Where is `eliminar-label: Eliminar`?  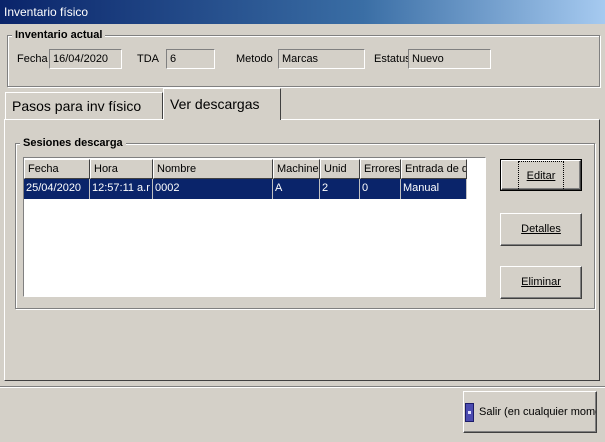
eliminar-label: Eliminar is located at coordinates (541, 282).